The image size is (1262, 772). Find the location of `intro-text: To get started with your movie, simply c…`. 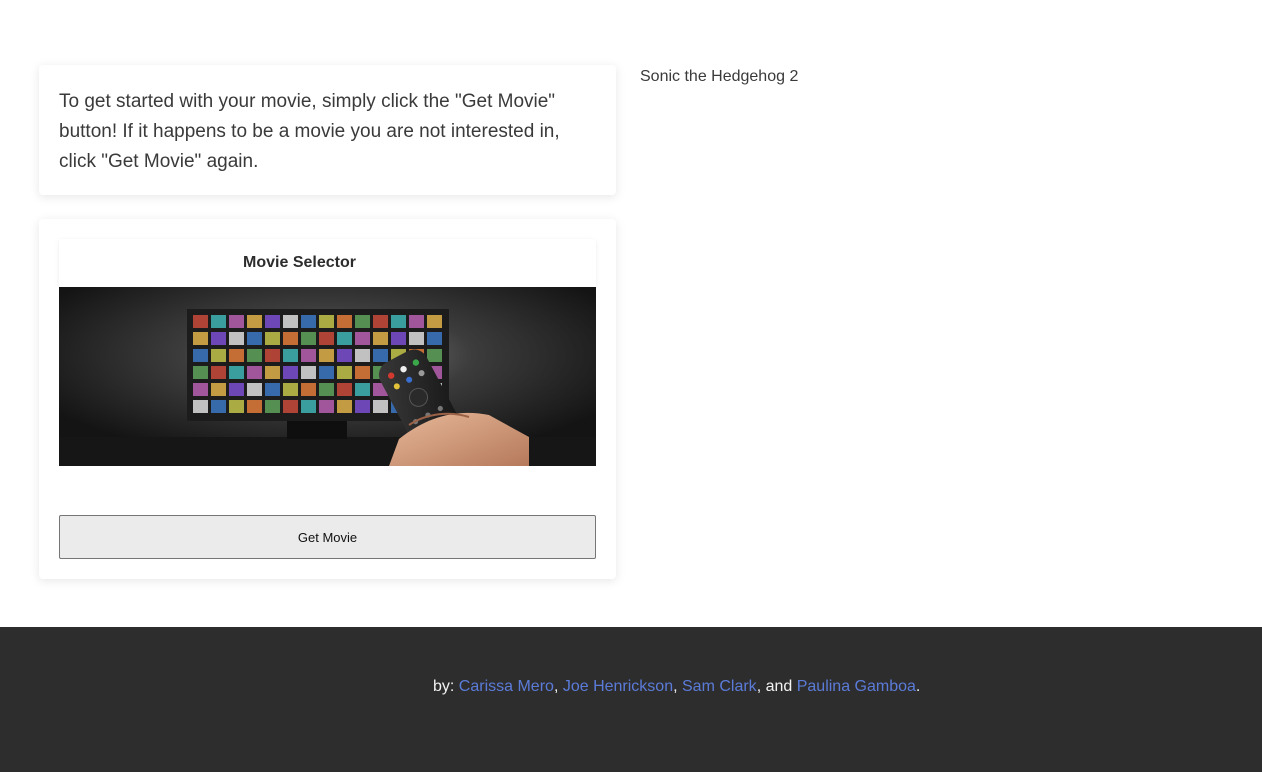

intro-text: To get started with your movie, simply c… is located at coordinates (309, 131).